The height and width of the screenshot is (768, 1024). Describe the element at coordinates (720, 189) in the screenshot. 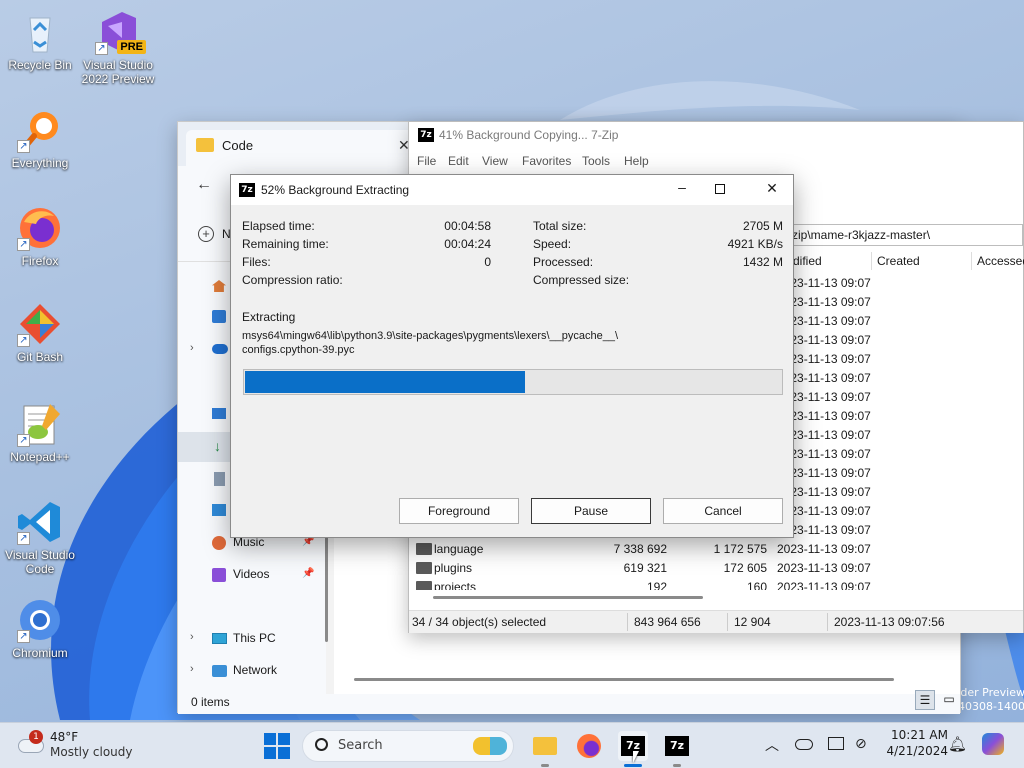

I see `maximize-icon` at that location.